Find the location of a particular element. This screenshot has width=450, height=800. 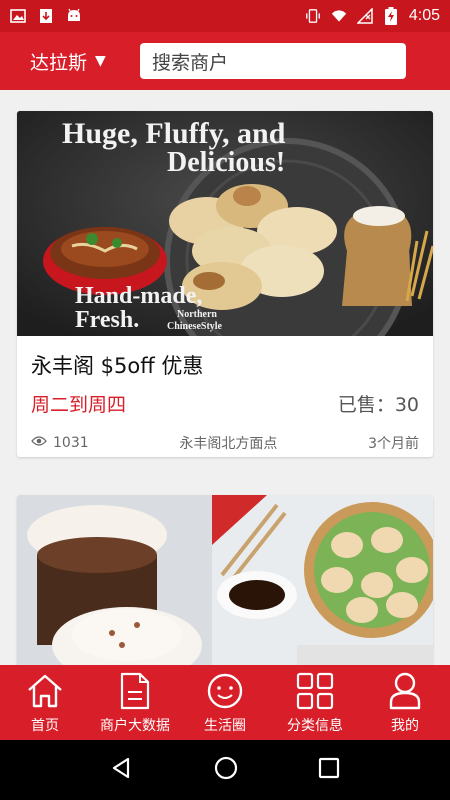

download-icon is located at coordinates (46, 16).